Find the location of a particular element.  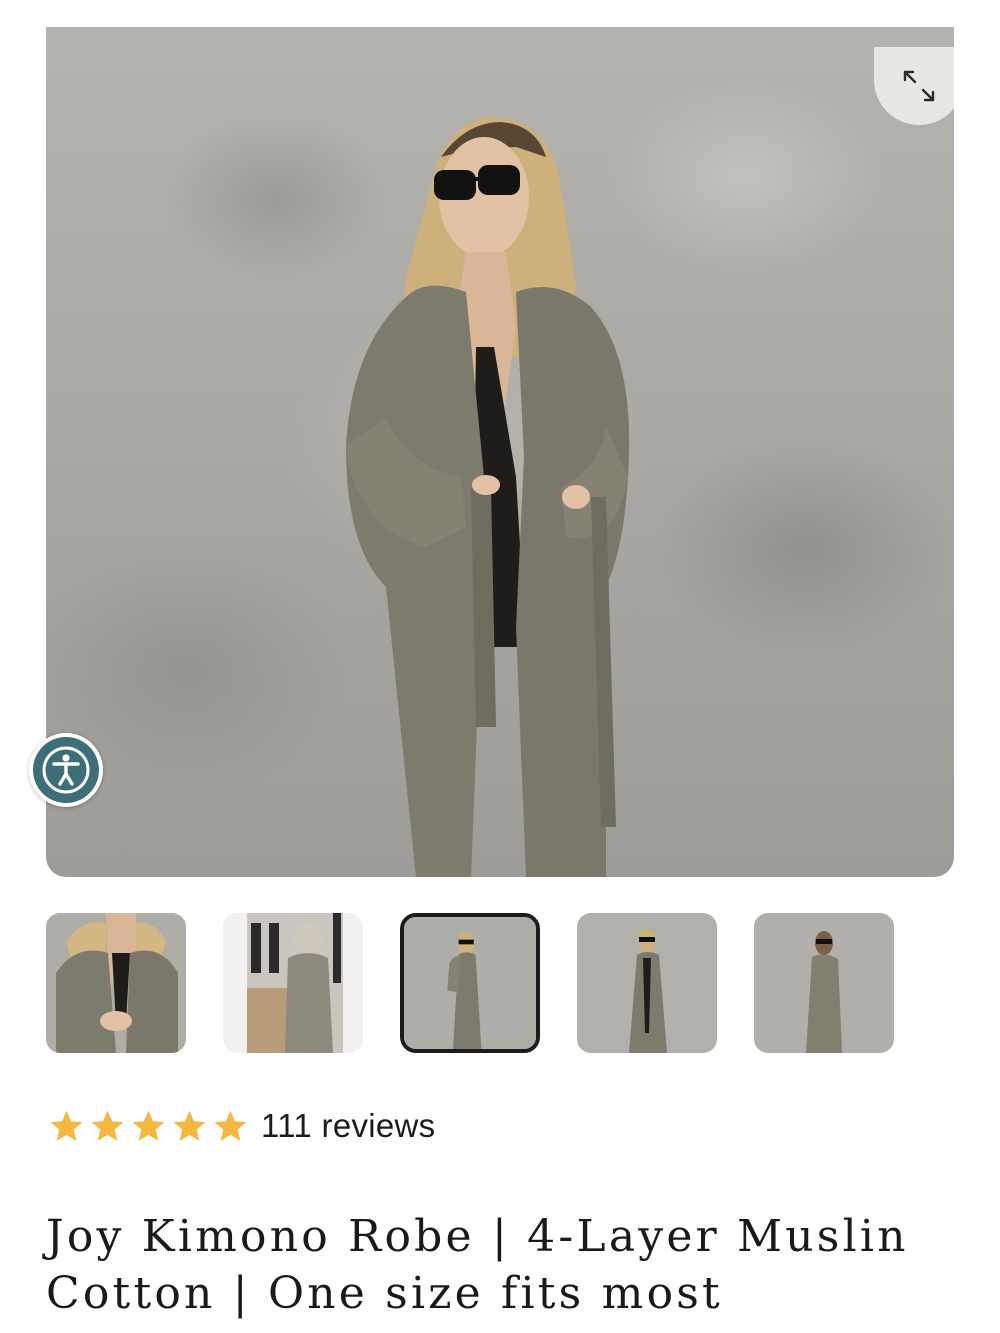

accessibility-person-icon is located at coordinates (66, 770).